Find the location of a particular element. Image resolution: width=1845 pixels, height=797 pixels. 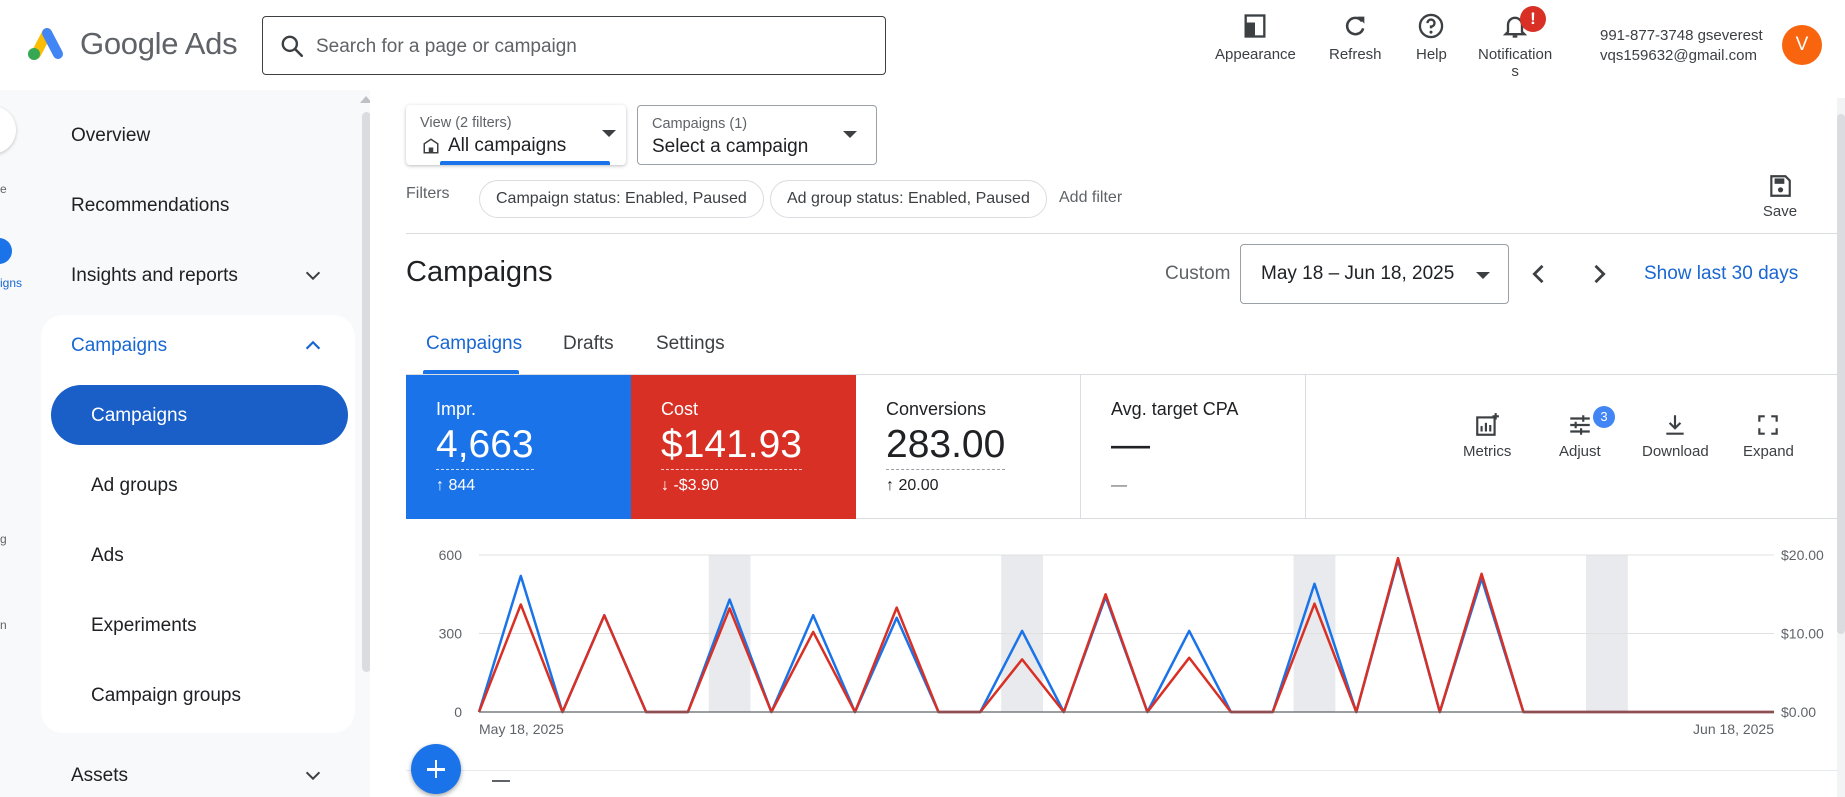

metric-card-impressions: Impr. 4,663 ↑ 844 is located at coordinates (518, 447).